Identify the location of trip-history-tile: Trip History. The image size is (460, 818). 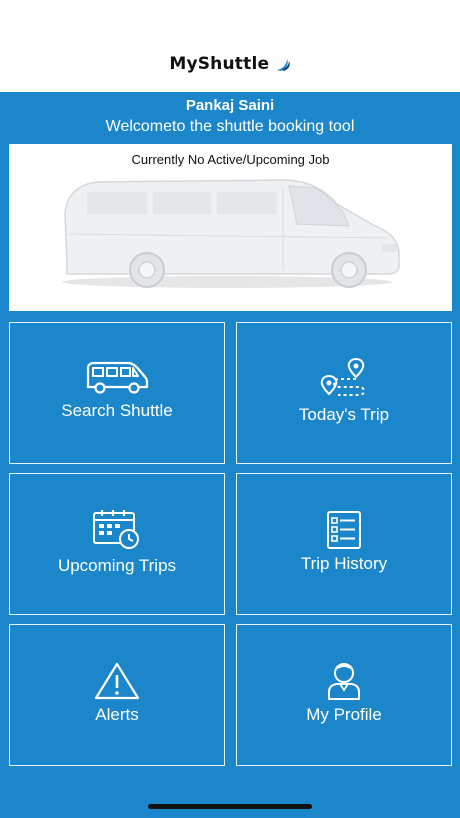
(344, 544).